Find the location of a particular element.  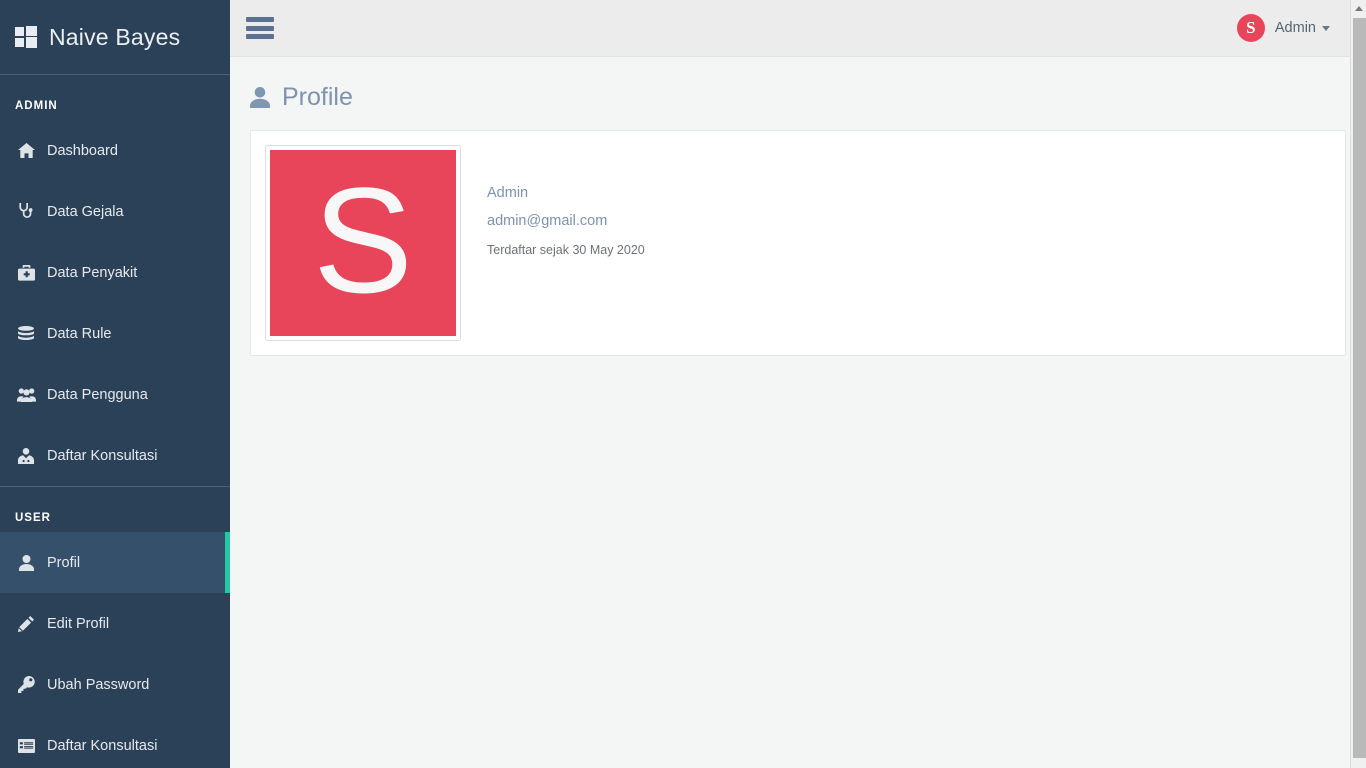

profile-avatar-image: S is located at coordinates (363, 243).